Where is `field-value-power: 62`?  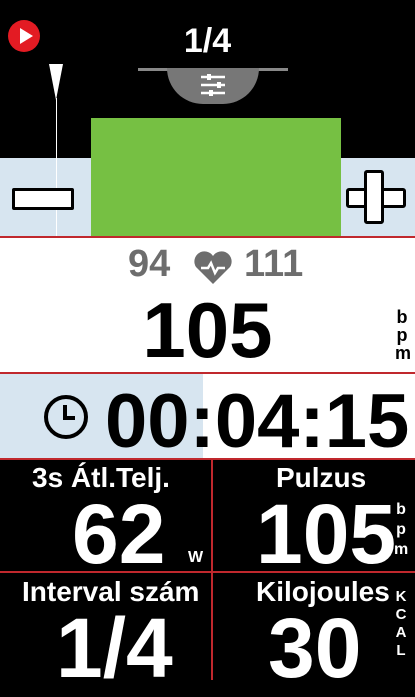 field-value-power: 62 is located at coordinates (119, 534).